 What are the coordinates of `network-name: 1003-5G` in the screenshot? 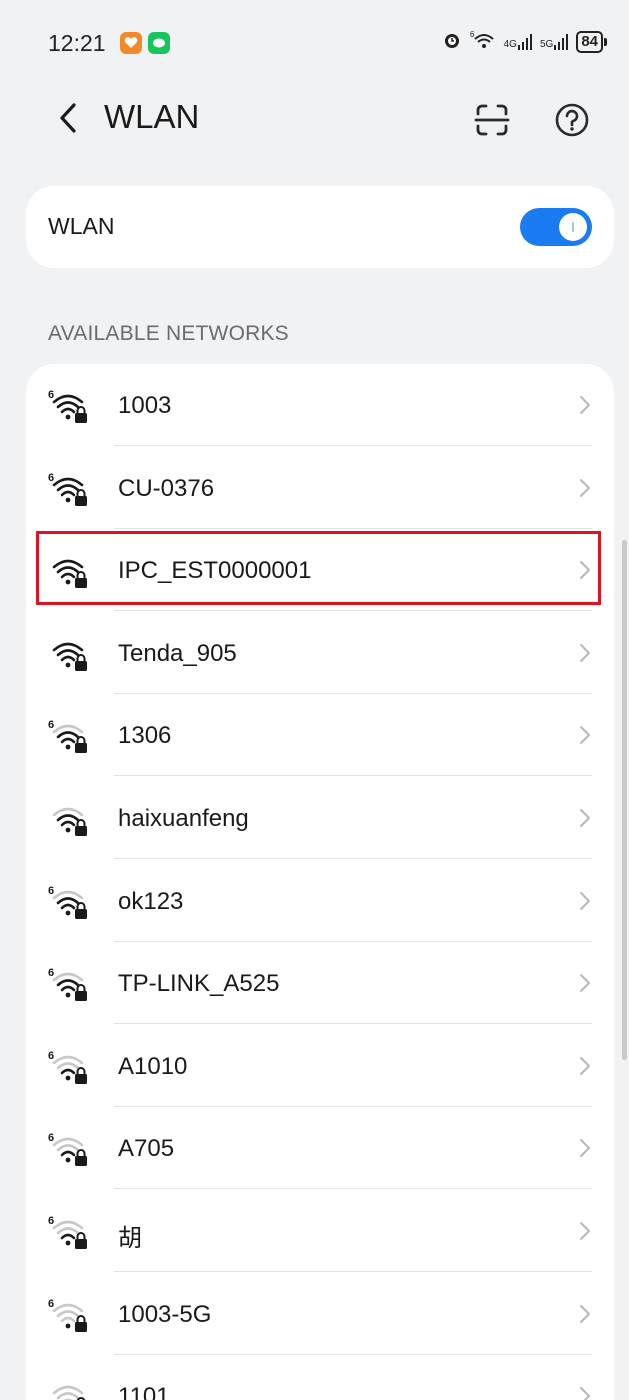 It's located at (165, 1314).